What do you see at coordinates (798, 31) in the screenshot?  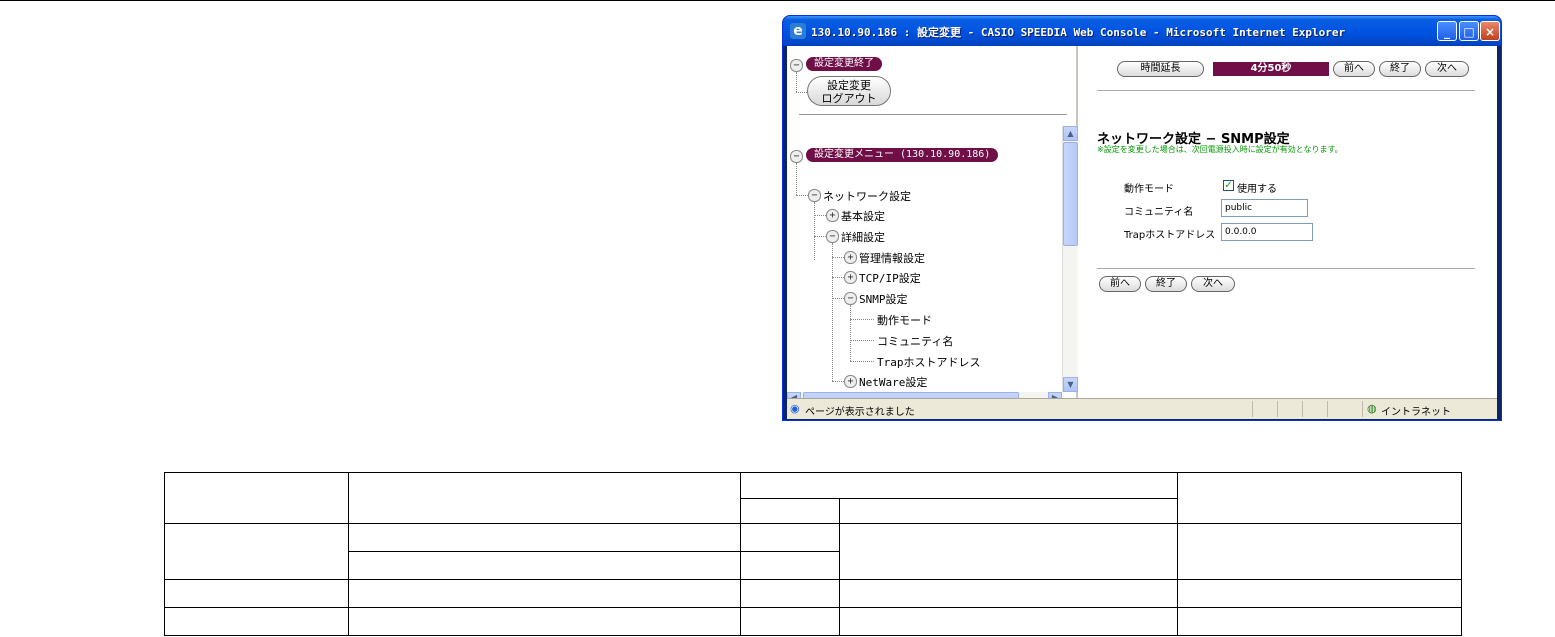 I see `internet-explorer-icon: e` at bounding box center [798, 31].